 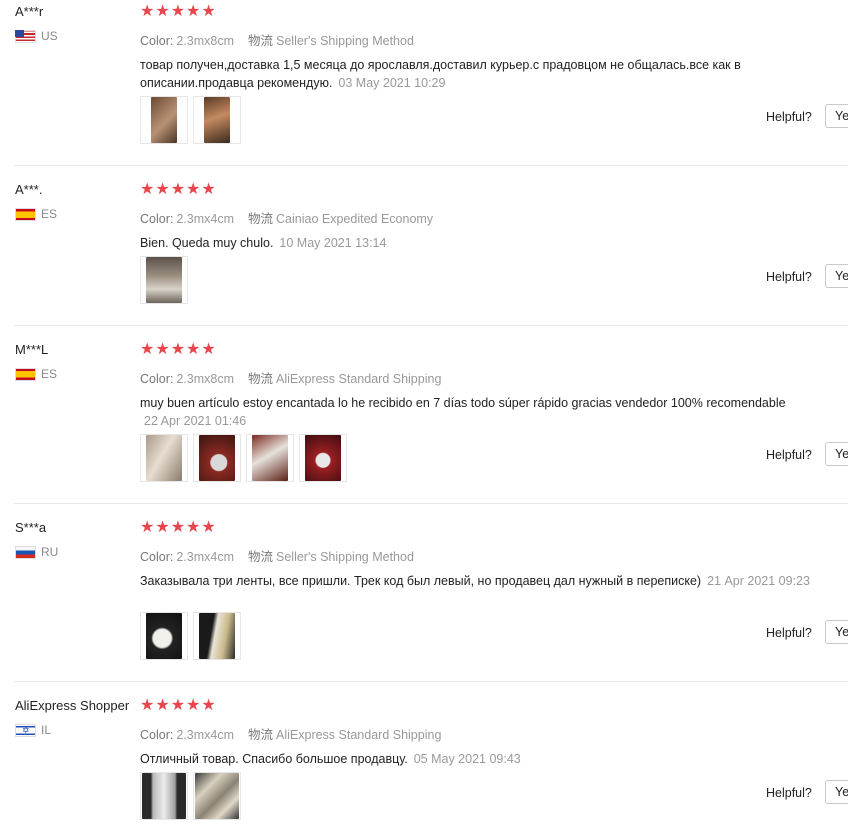 I want to click on il-flag-icon, so click(x=25, y=730).